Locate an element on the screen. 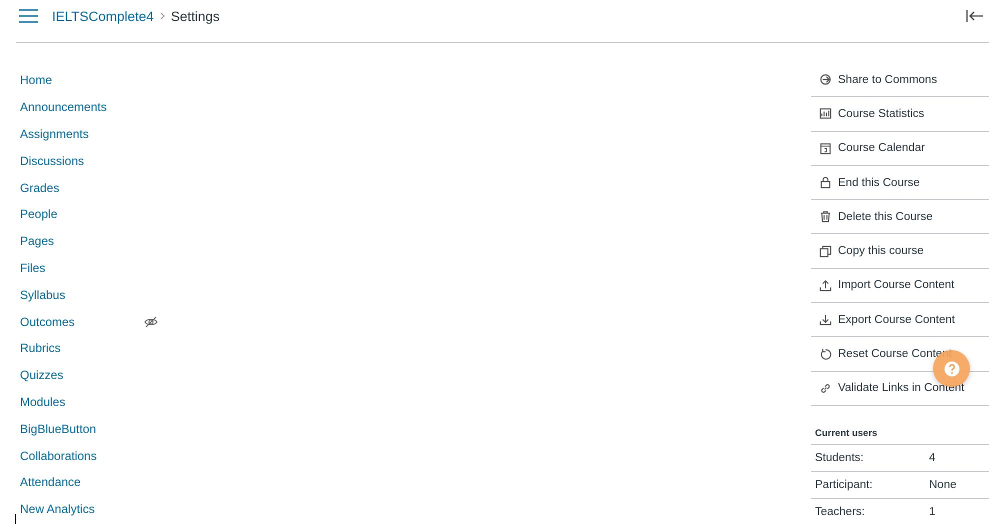 This screenshot has height=524, width=999. lock-icon is located at coordinates (825, 183).